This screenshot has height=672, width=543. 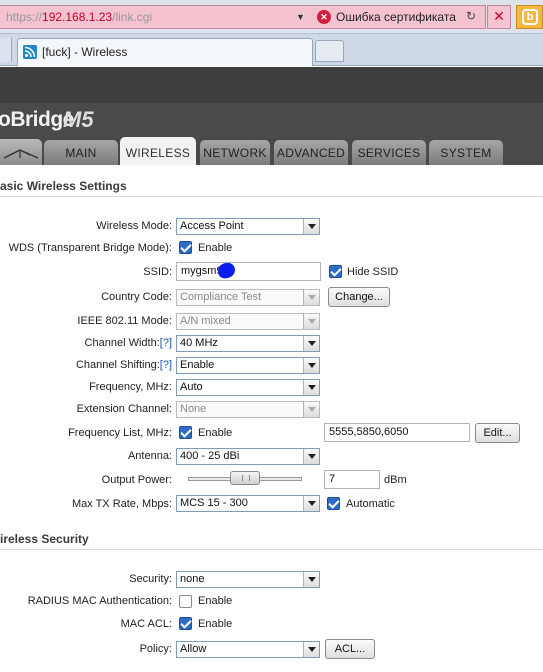 I want to click on channel-shifting-label: Channel Shifting:[?], so click(x=123, y=365).